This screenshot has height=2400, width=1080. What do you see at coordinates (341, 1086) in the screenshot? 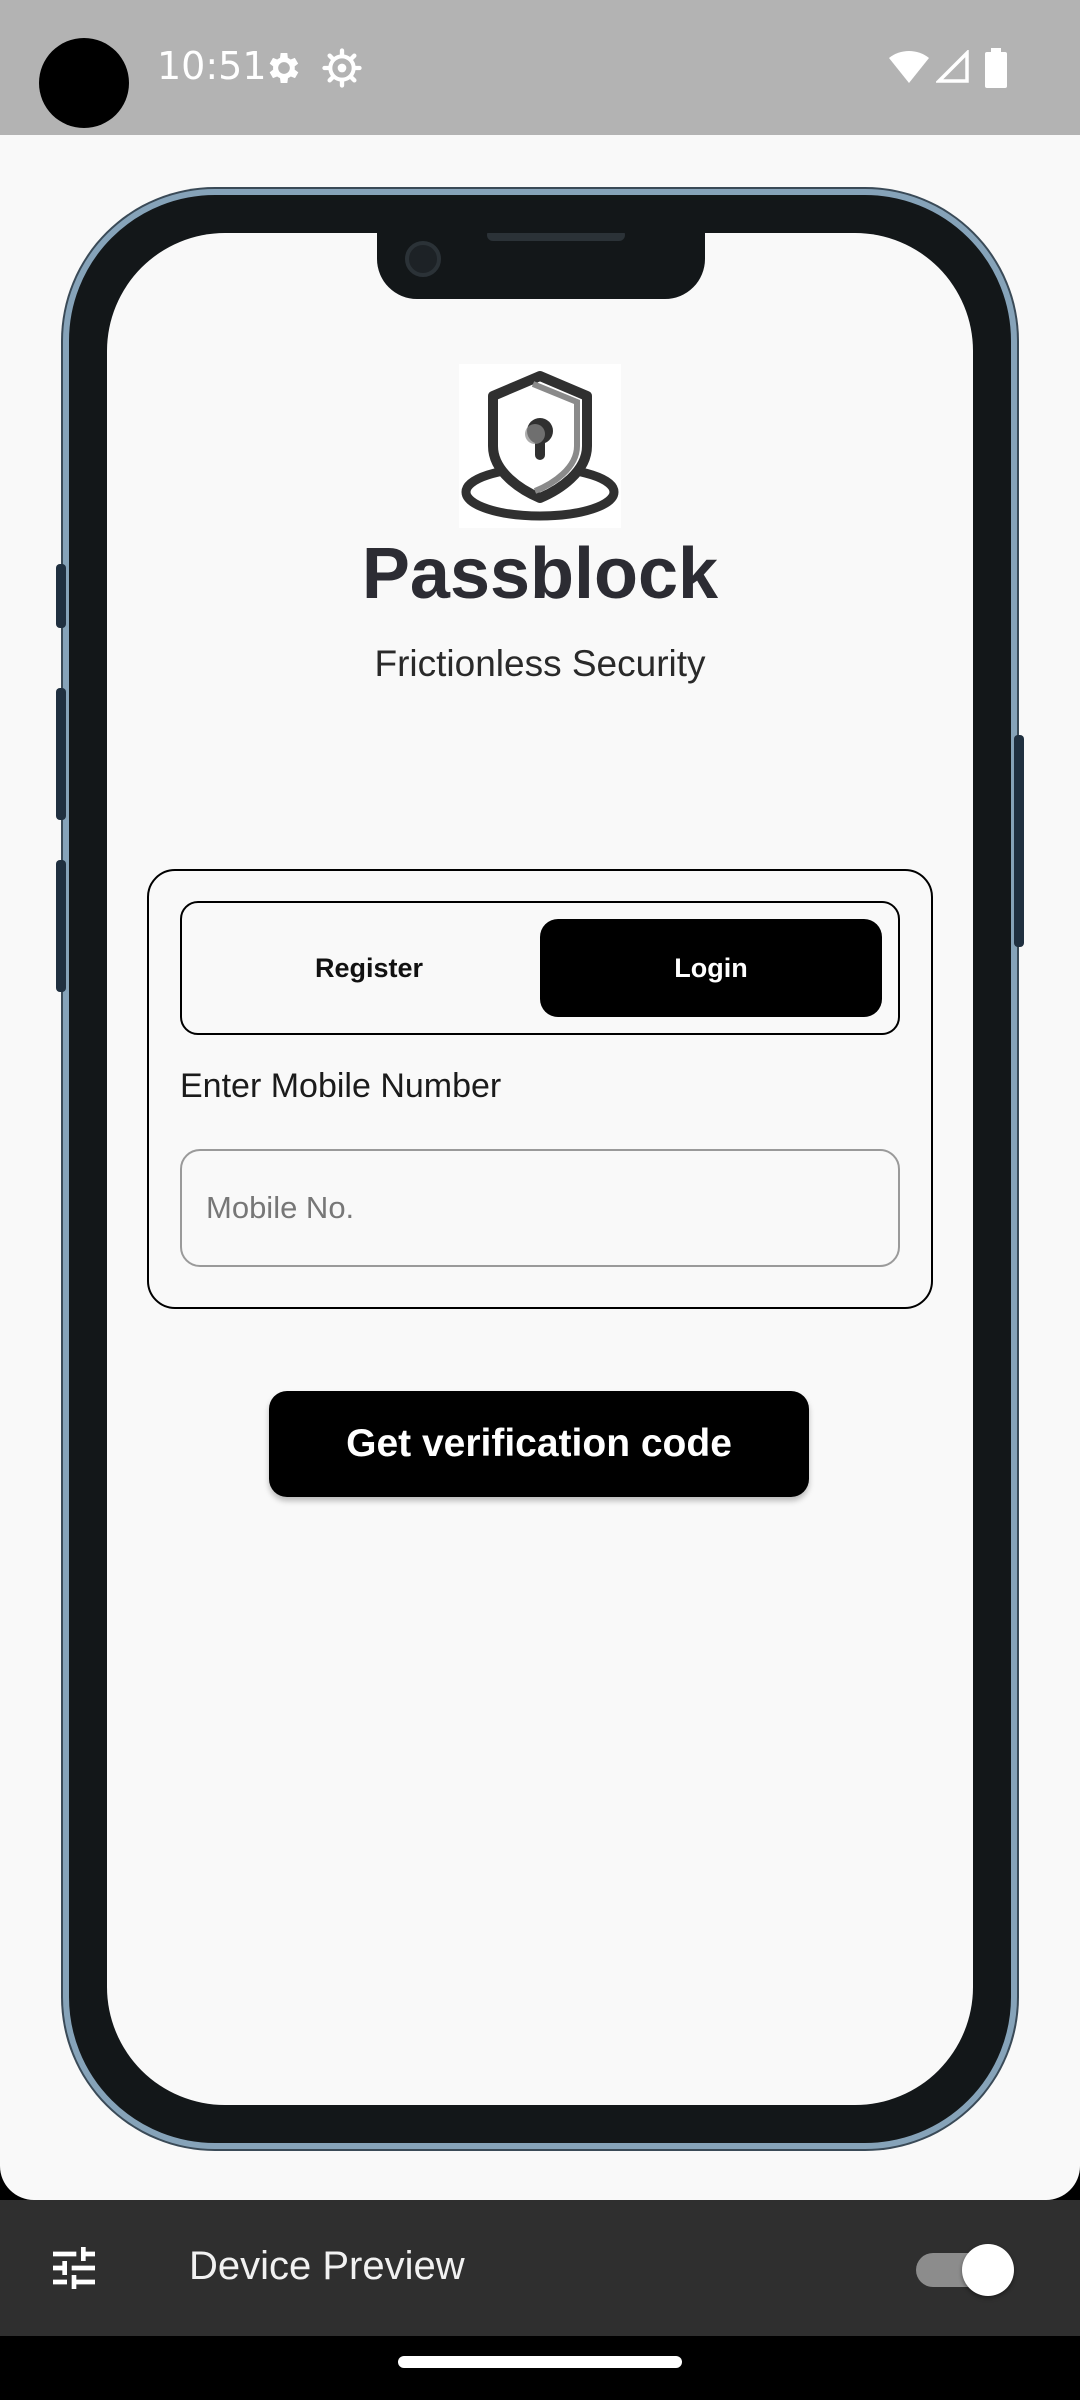
I see `mobile-number-label: Enter Mobile Number` at bounding box center [341, 1086].